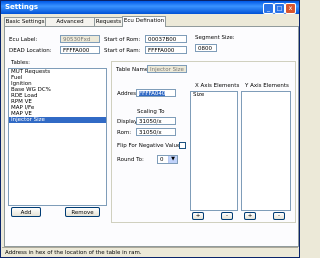 The height and width of the screenshot is (258, 320). What do you see at coordinates (82, 212) in the screenshot?
I see `remove-table-button: Remove` at bounding box center [82, 212].